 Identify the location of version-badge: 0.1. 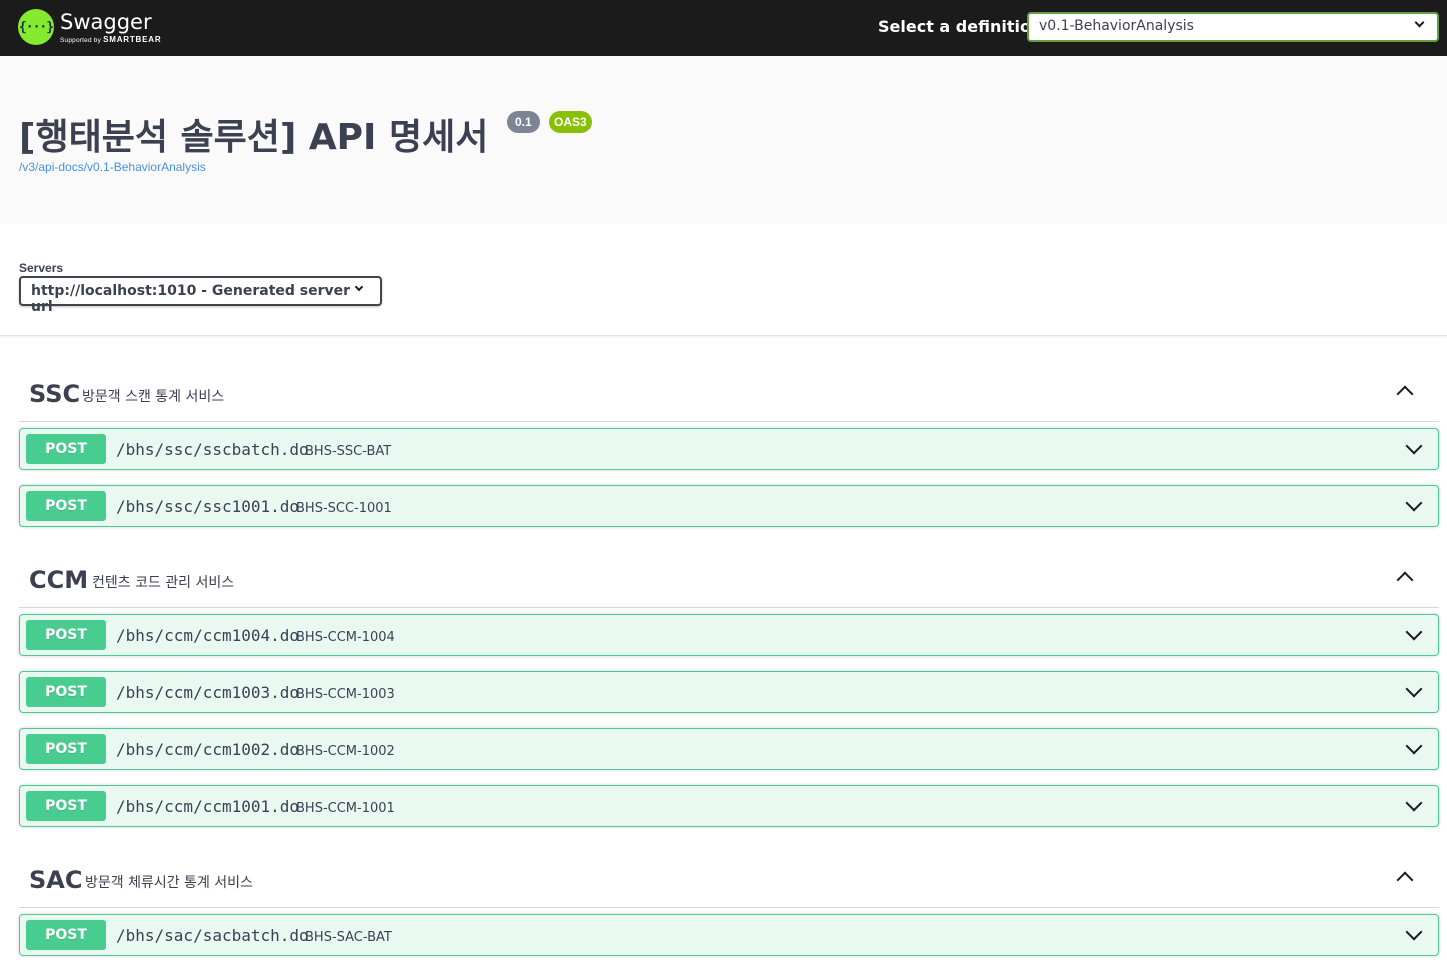
(523, 122).